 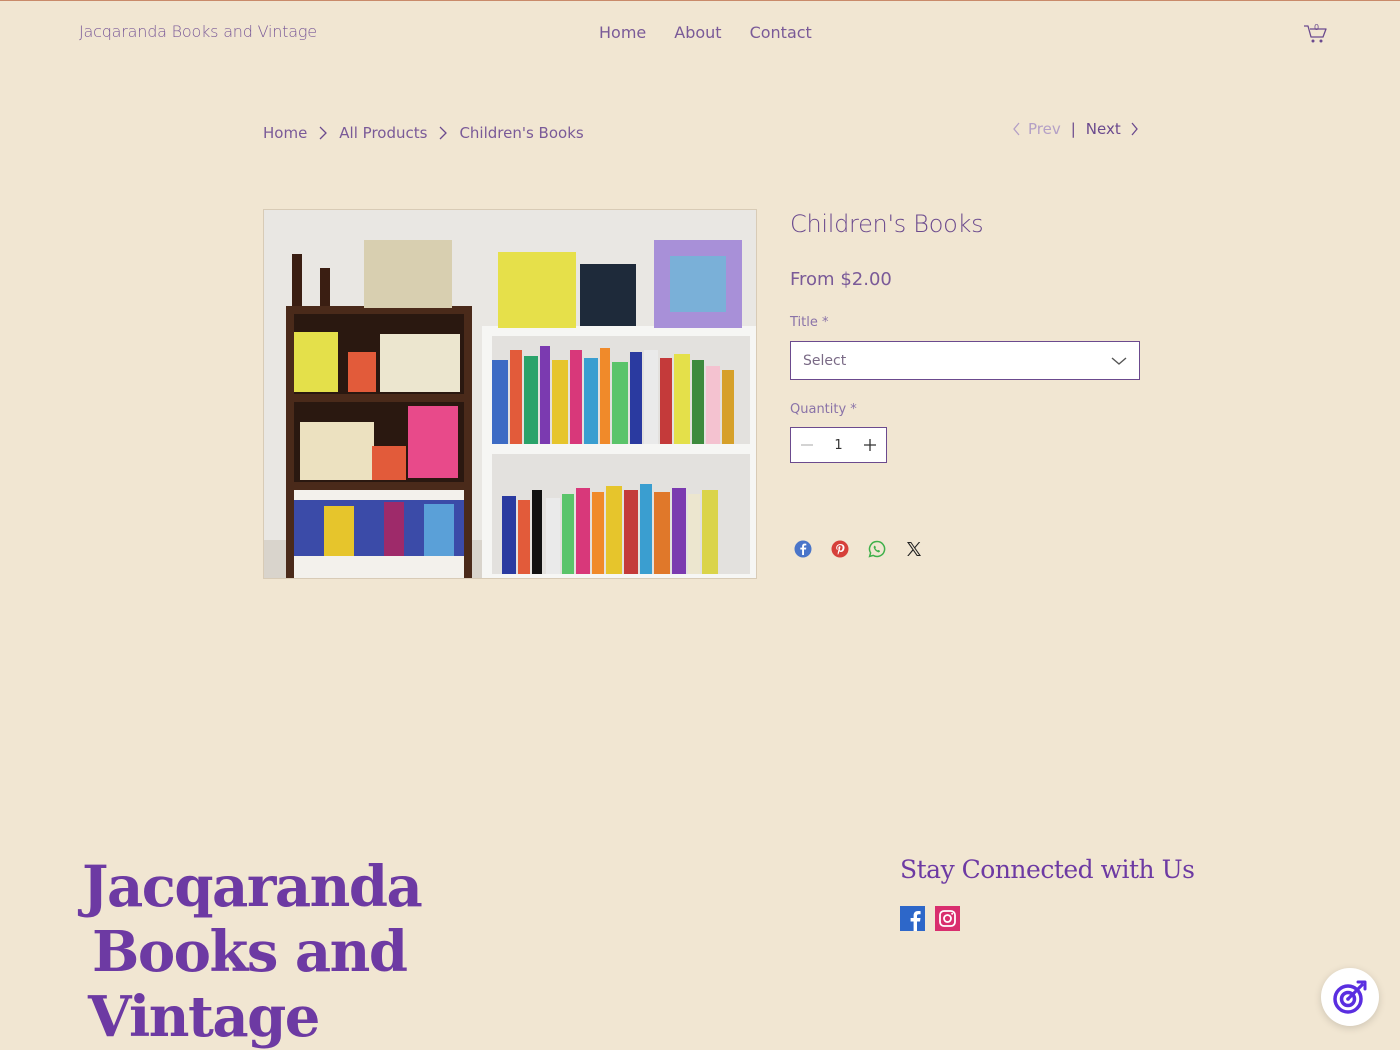 I want to click on pinterest-icon, so click(x=840, y=549).